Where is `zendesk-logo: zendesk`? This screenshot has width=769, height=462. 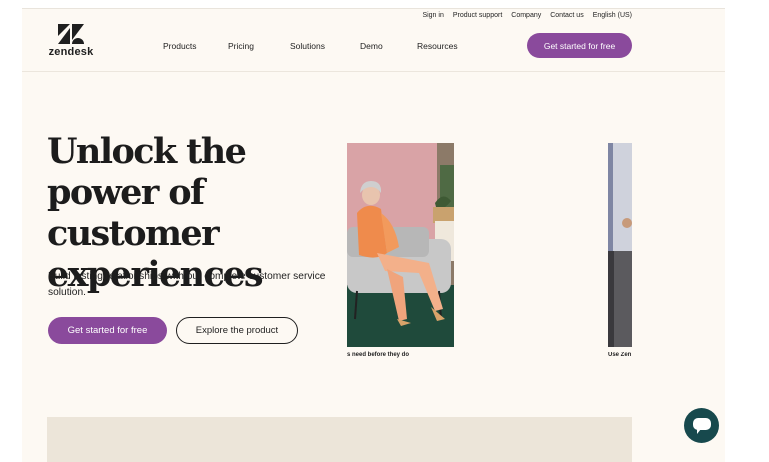 zendesk-logo: zendesk is located at coordinates (71, 42).